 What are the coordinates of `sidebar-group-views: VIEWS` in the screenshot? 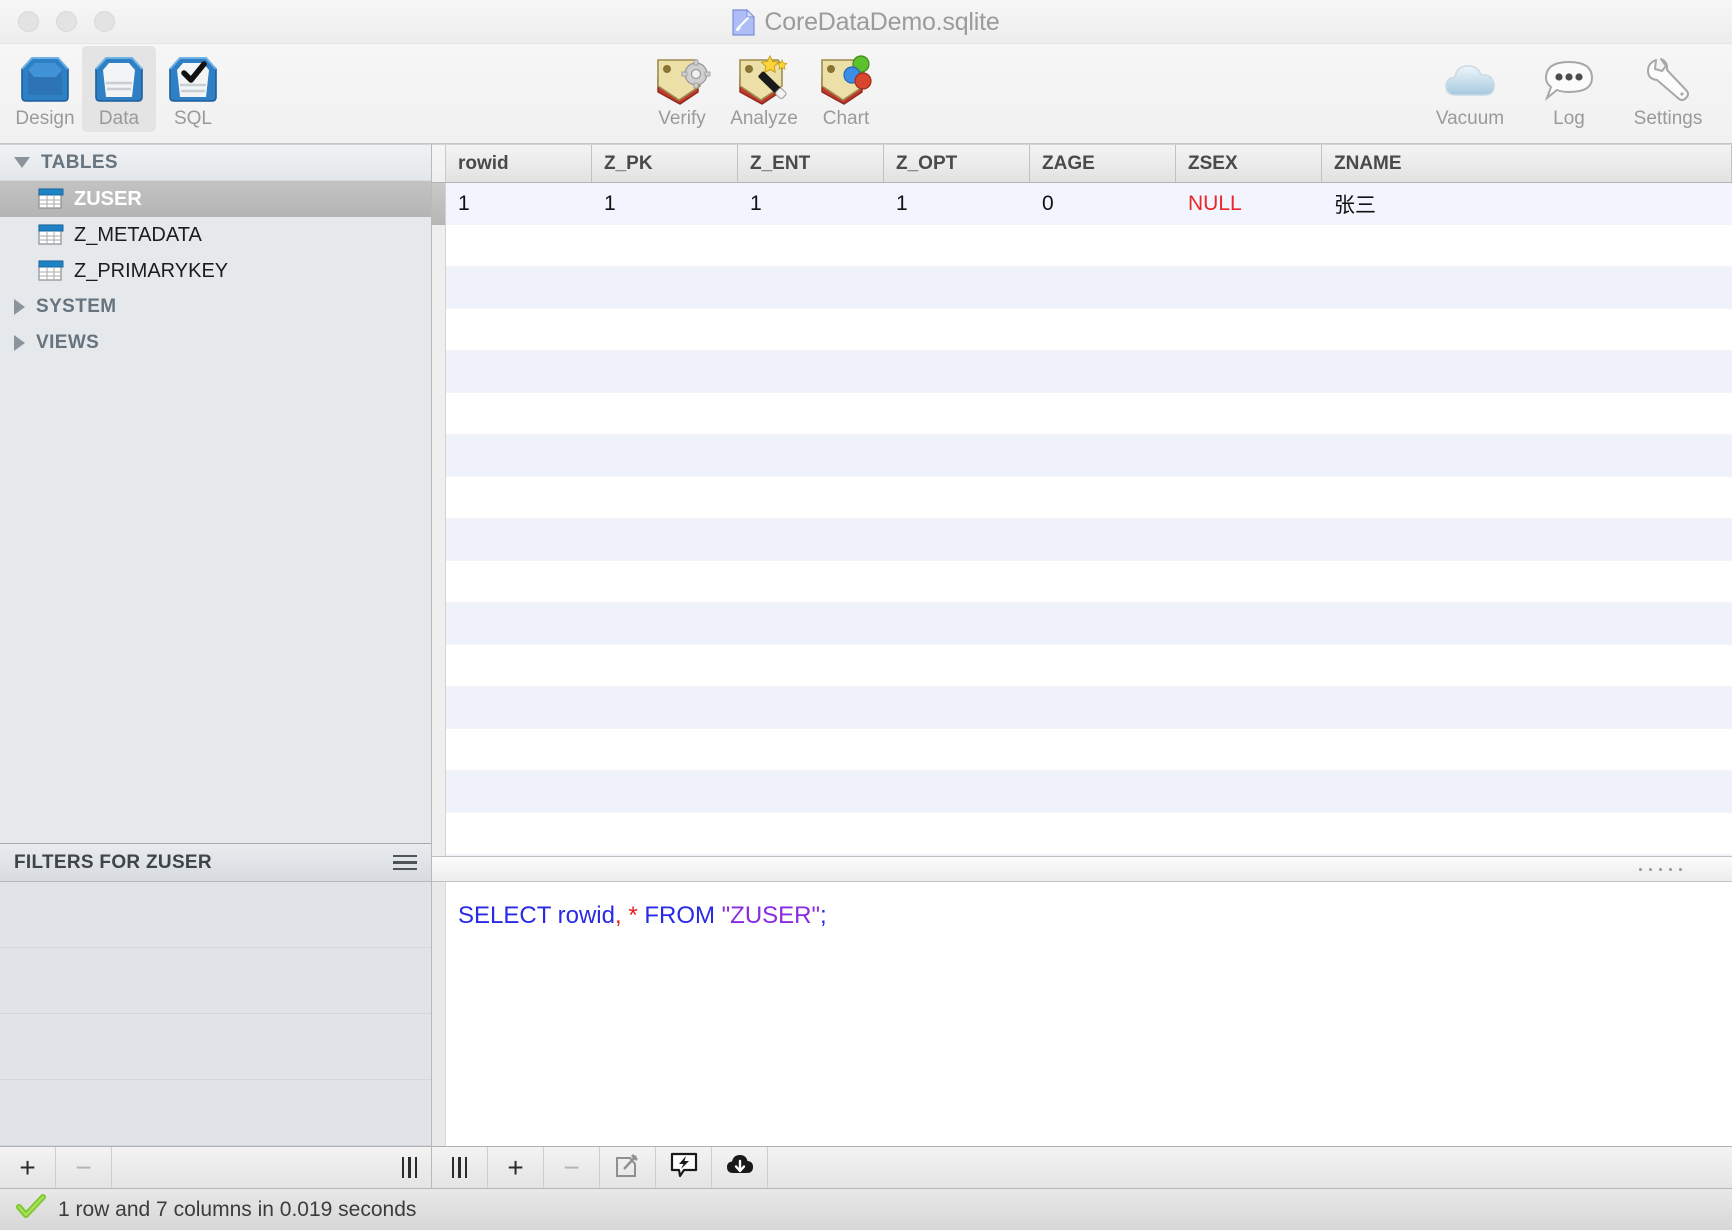 It's located at (215, 343).